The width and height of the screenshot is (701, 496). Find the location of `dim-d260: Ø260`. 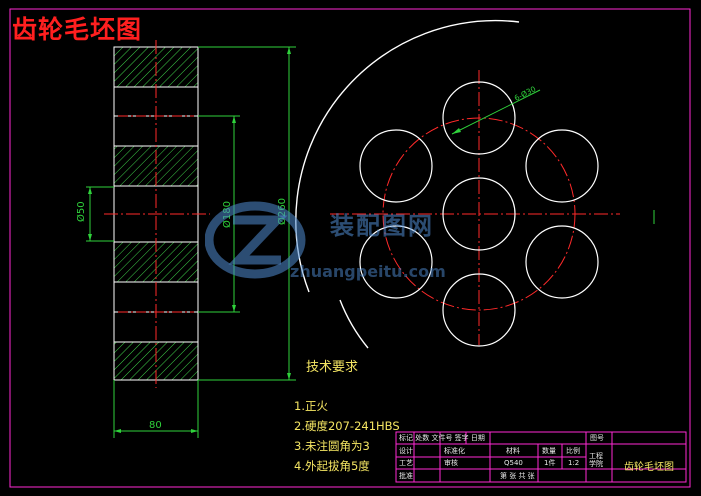

dim-d260: Ø260 is located at coordinates (282, 211).